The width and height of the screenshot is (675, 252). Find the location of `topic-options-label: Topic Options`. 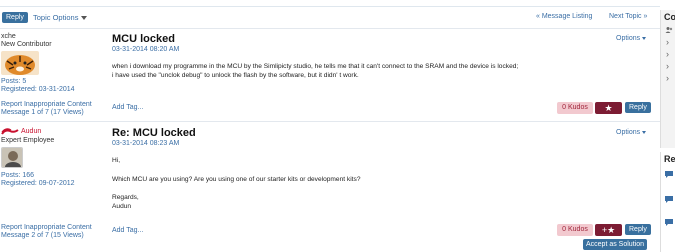

topic-options-label: Topic Options is located at coordinates (56, 17).